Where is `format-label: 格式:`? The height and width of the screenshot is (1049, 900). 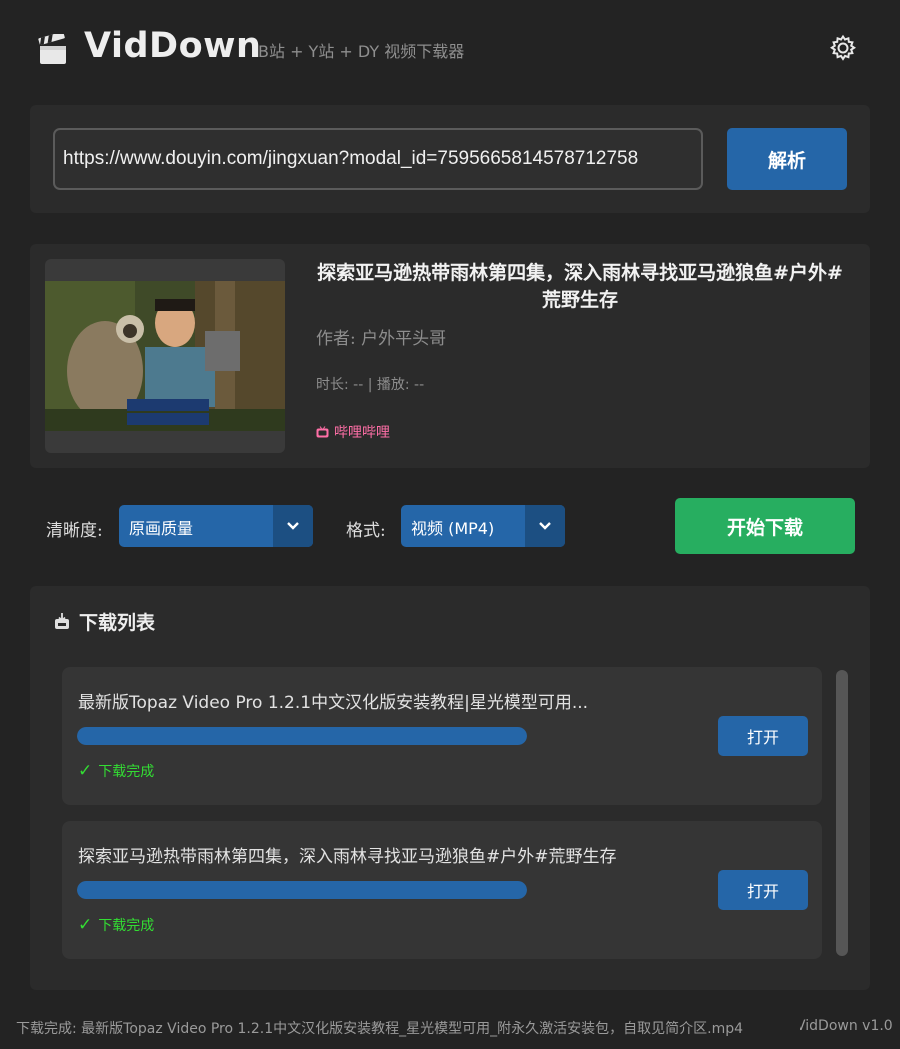 format-label: 格式: is located at coordinates (366, 531).